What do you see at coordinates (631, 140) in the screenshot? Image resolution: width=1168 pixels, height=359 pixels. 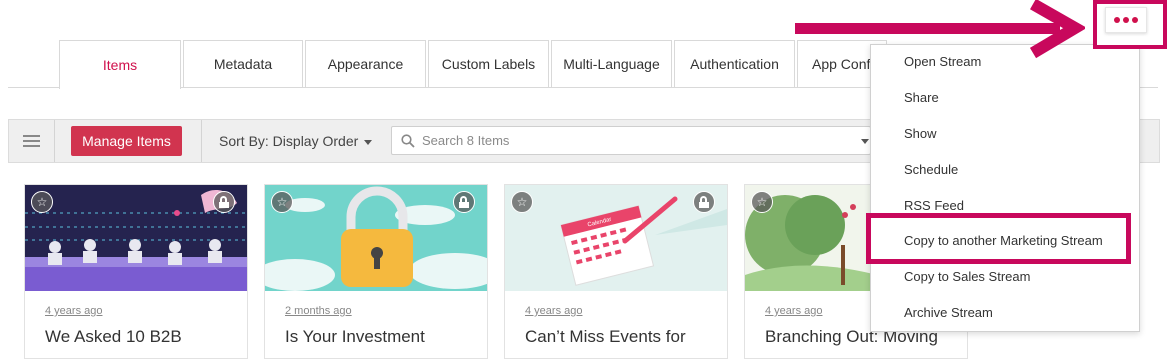 I see `search-field: Search 8 Items` at bounding box center [631, 140].